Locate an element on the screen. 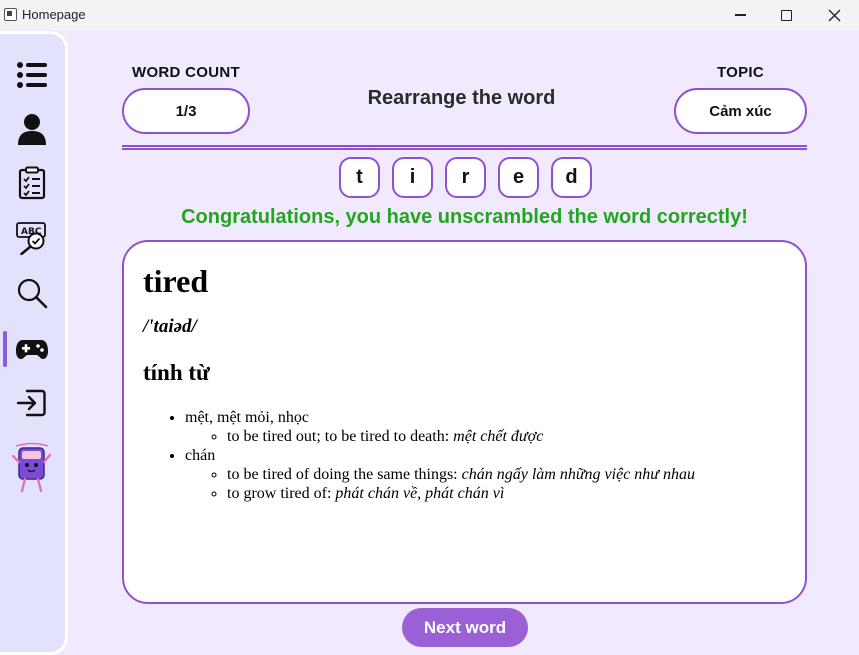 This screenshot has width=859, height=655. letter-tile: i is located at coordinates (412, 177).